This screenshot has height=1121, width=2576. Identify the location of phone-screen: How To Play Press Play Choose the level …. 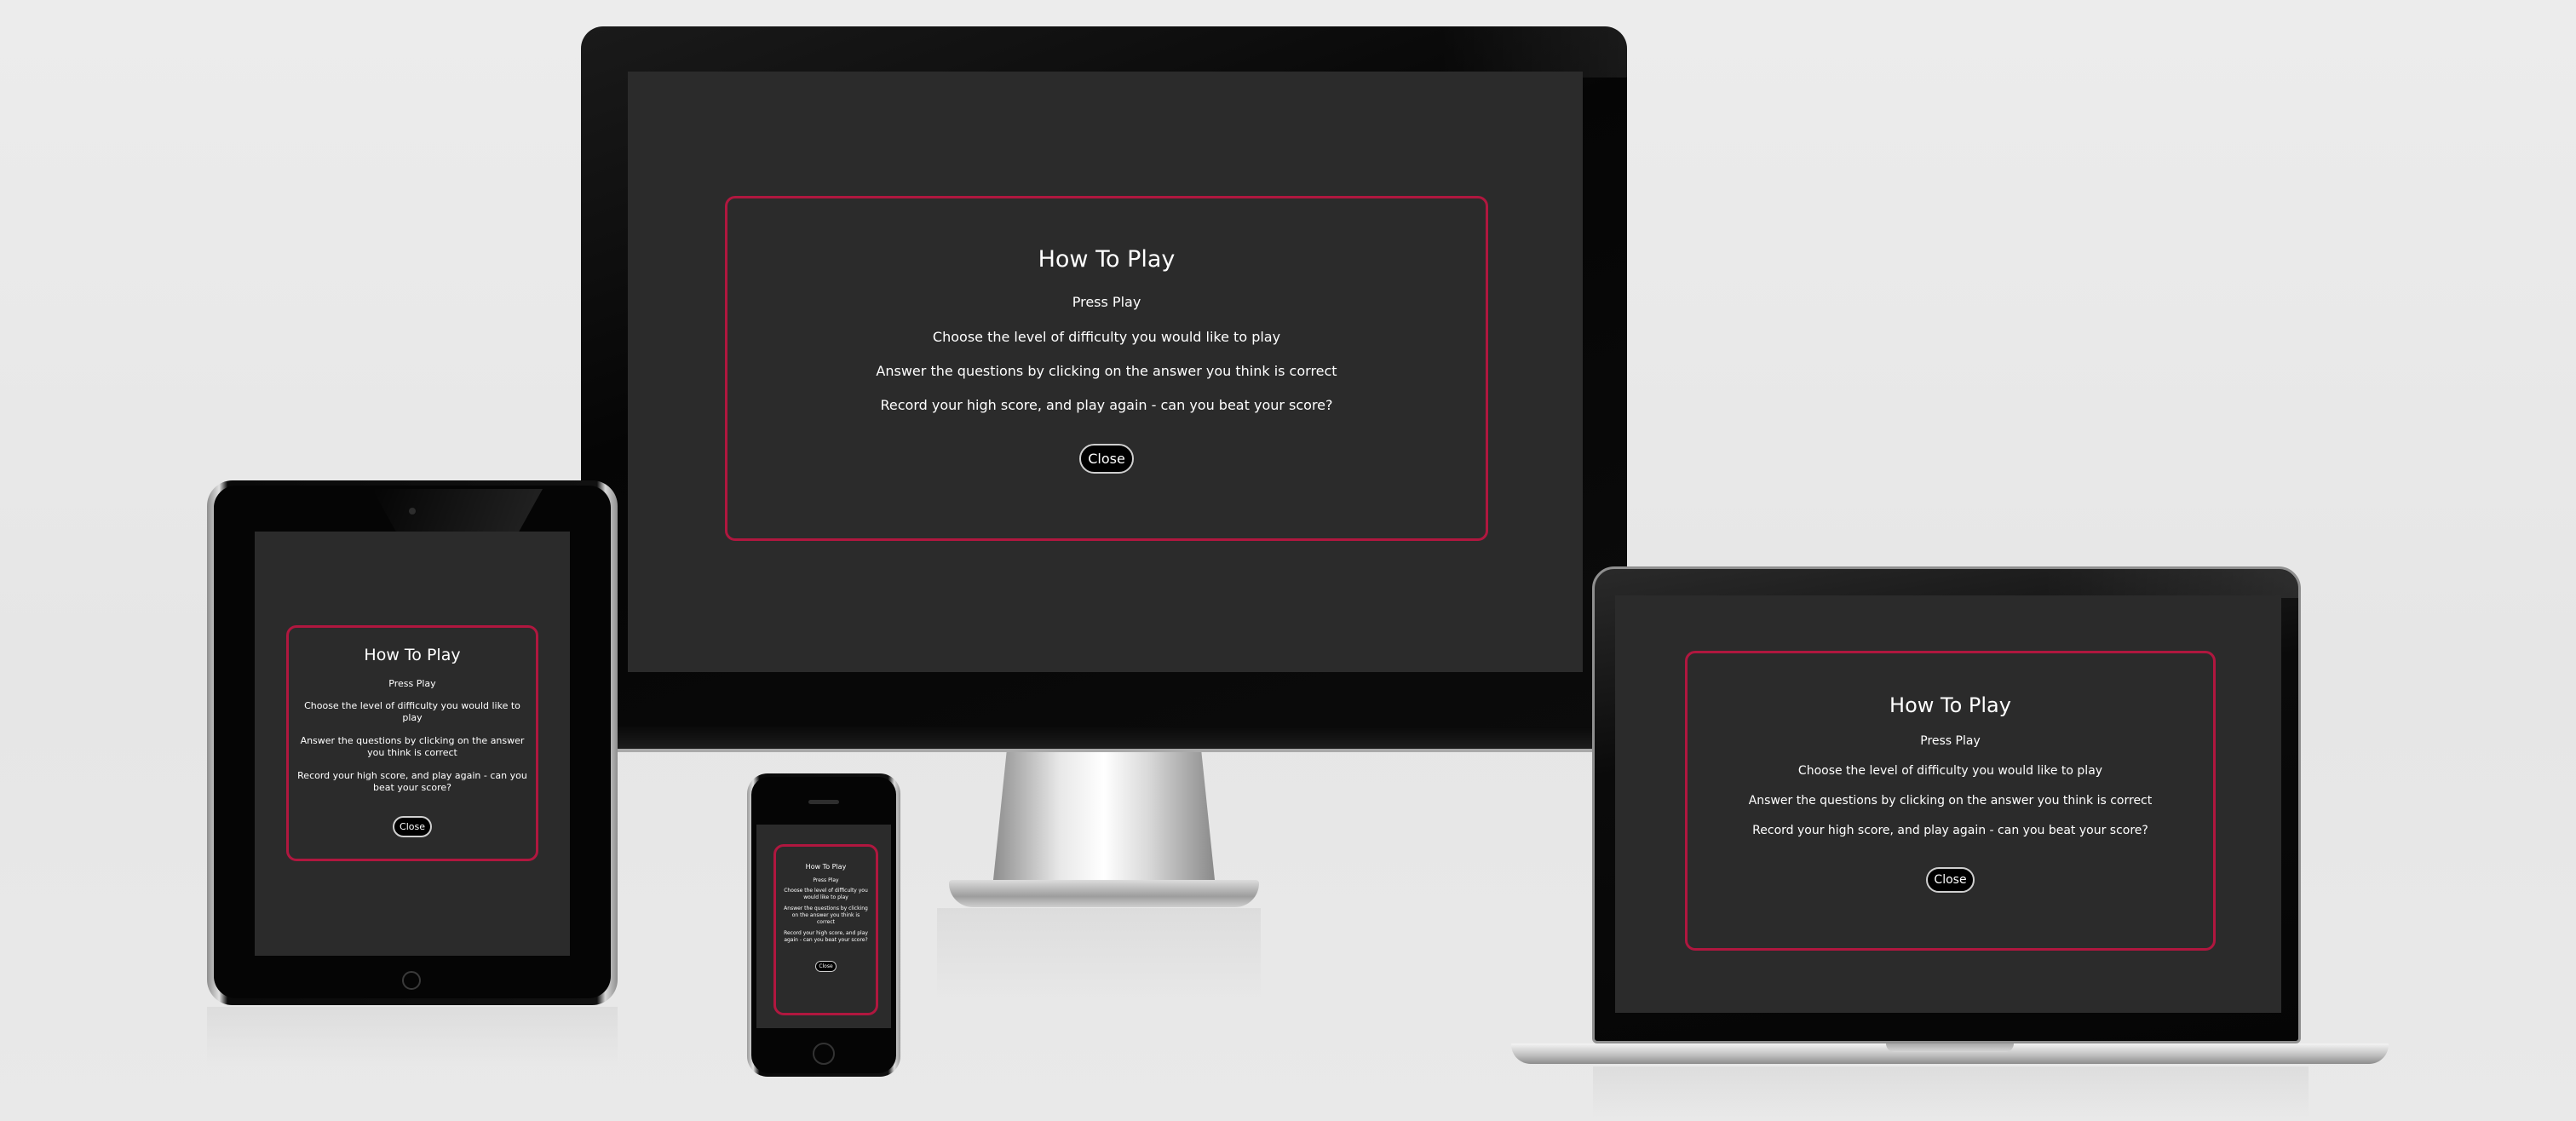
(823, 927).